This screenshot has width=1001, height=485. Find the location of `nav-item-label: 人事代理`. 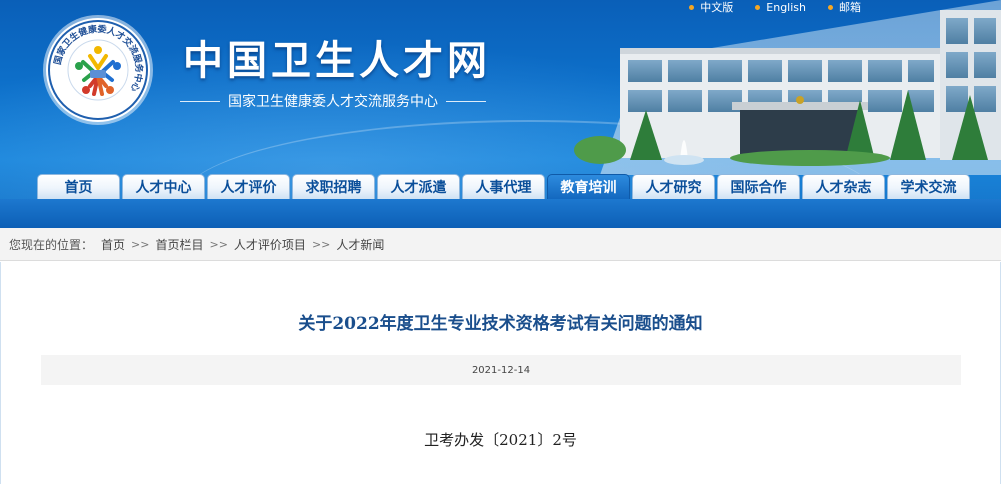

nav-item-label: 人事代理 is located at coordinates (503, 188).